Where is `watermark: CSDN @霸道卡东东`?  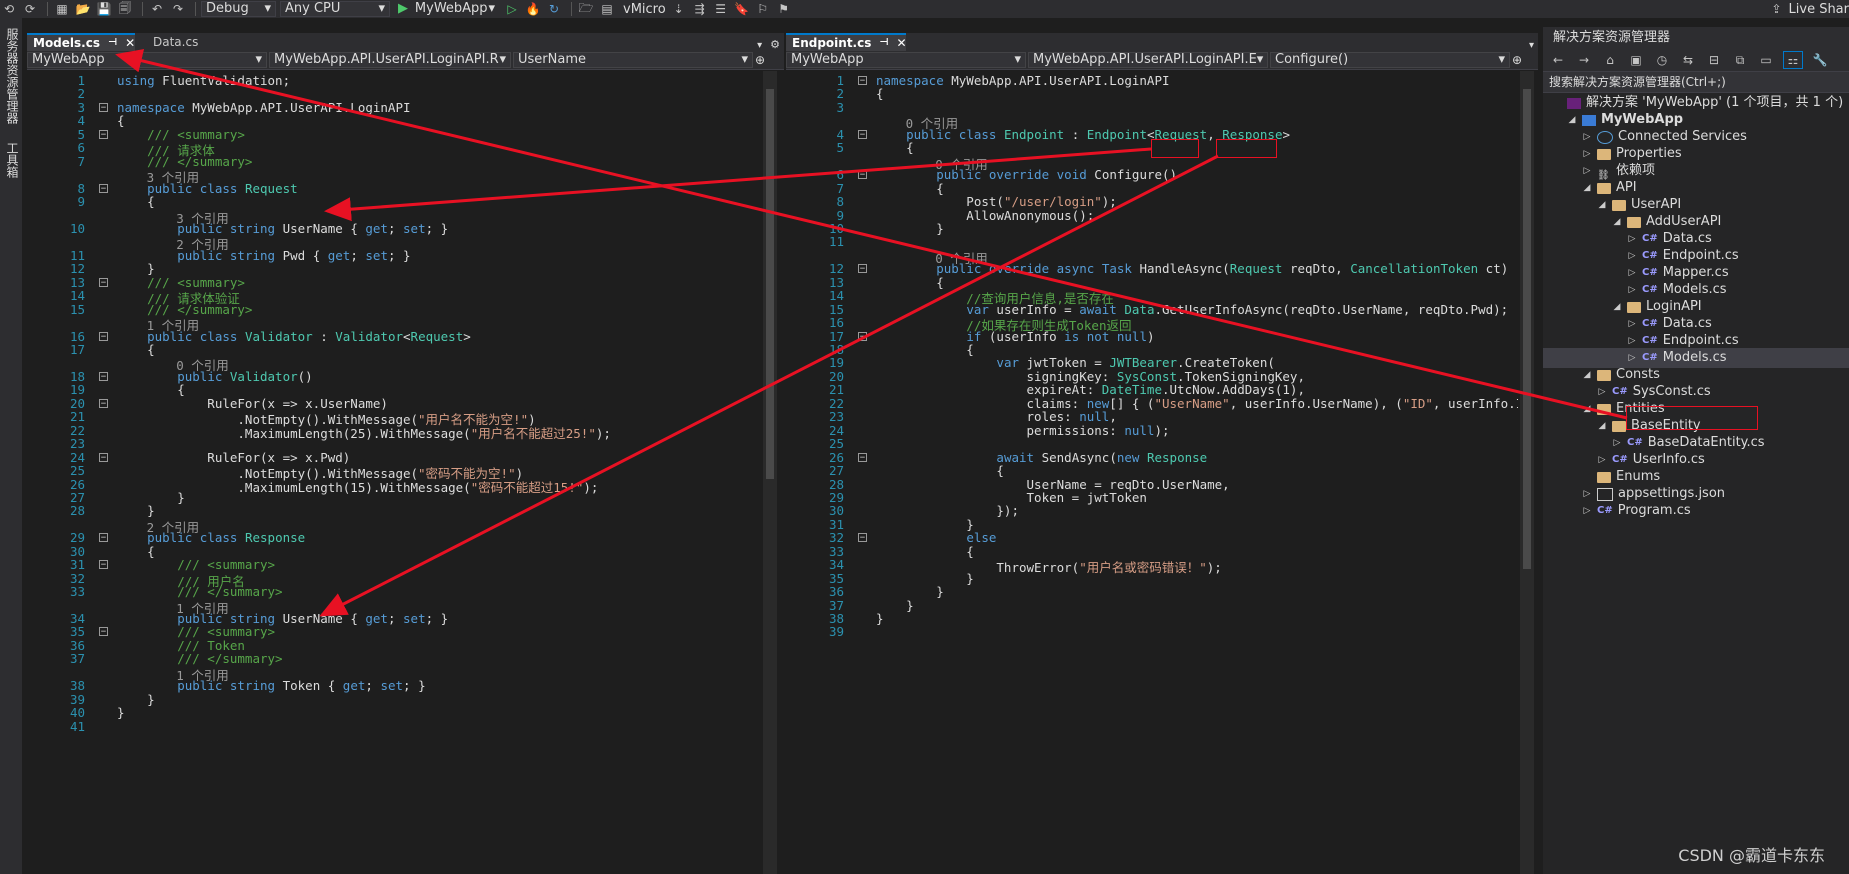
watermark: CSDN @霸道卡东东 is located at coordinates (1751, 855).